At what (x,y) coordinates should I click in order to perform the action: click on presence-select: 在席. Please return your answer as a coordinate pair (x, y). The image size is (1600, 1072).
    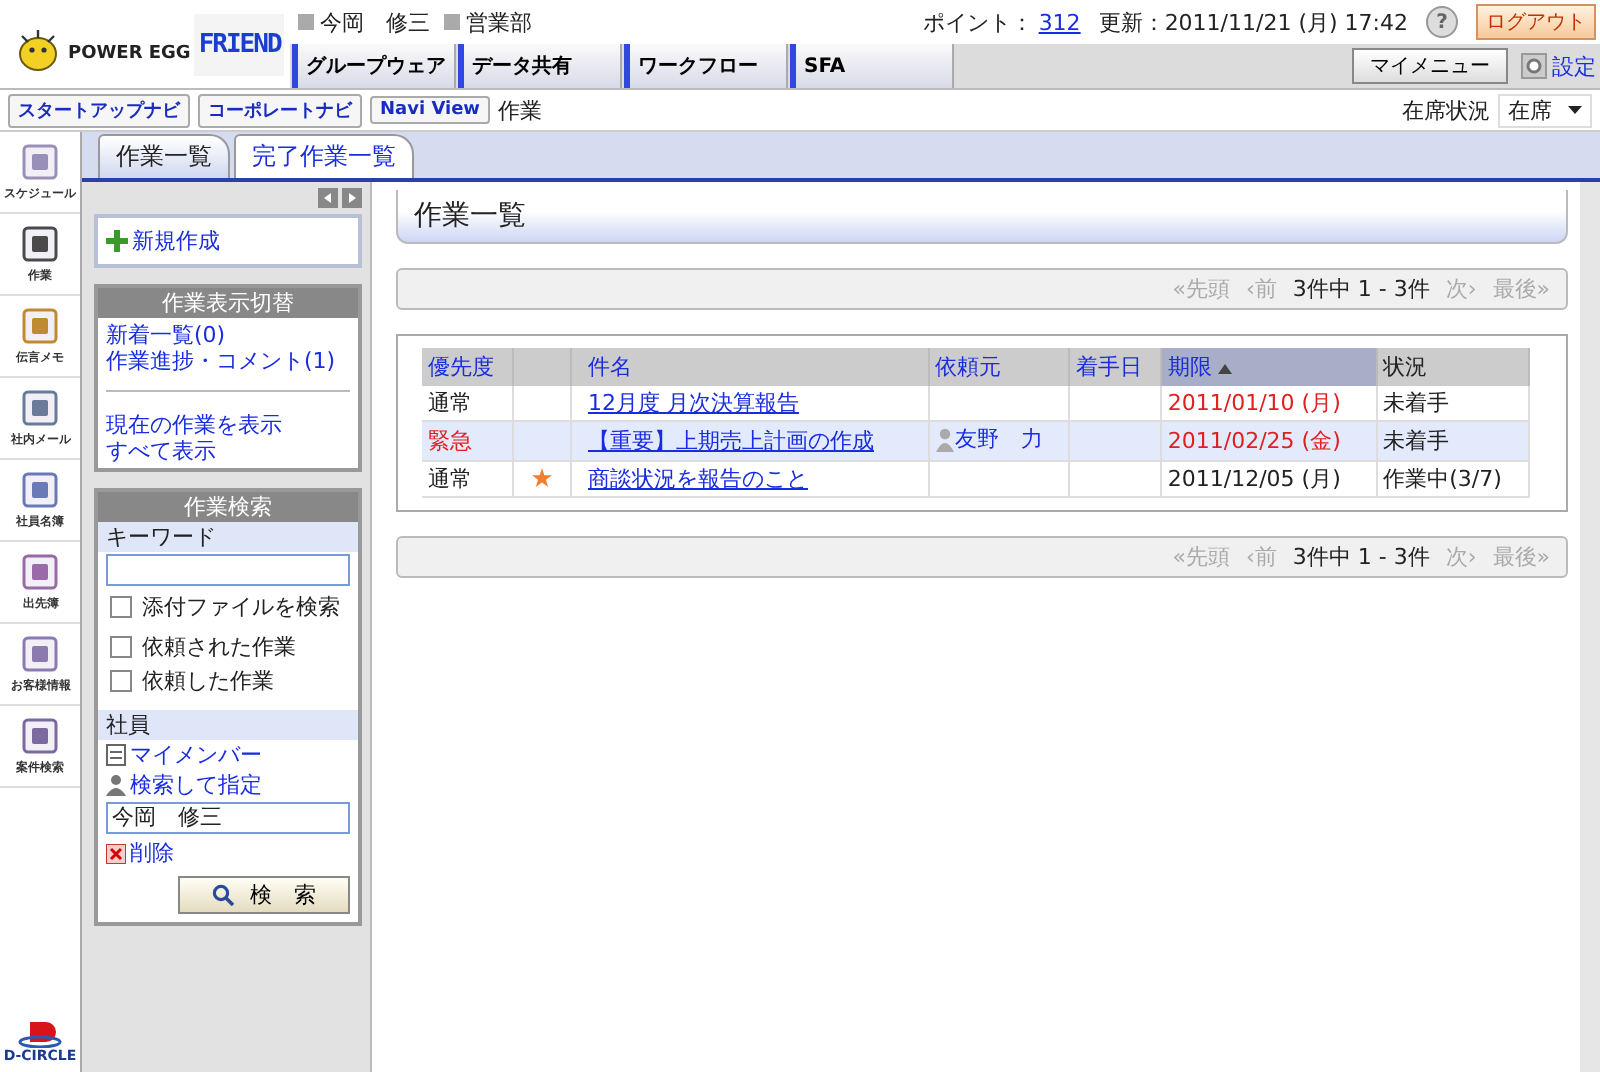
    Looking at the image, I should click on (1545, 110).